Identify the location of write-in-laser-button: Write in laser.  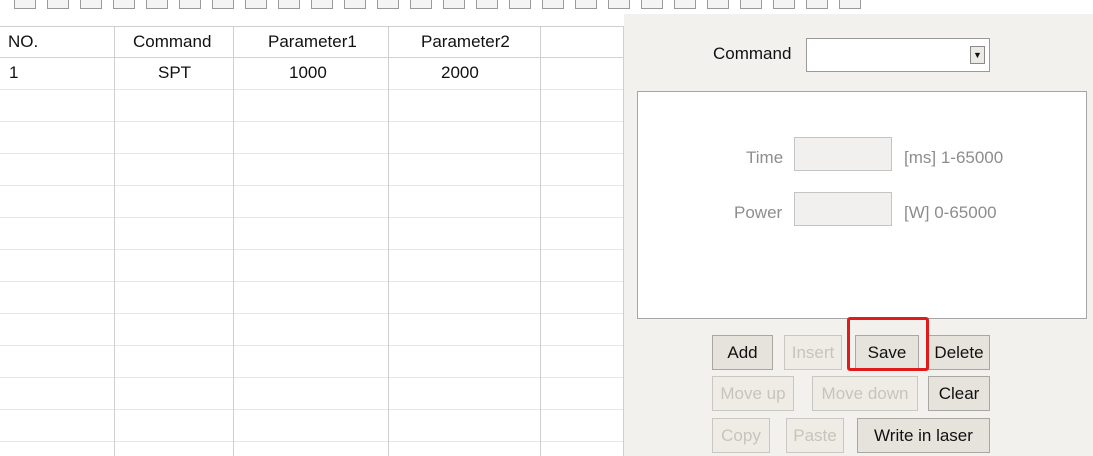
(923, 435).